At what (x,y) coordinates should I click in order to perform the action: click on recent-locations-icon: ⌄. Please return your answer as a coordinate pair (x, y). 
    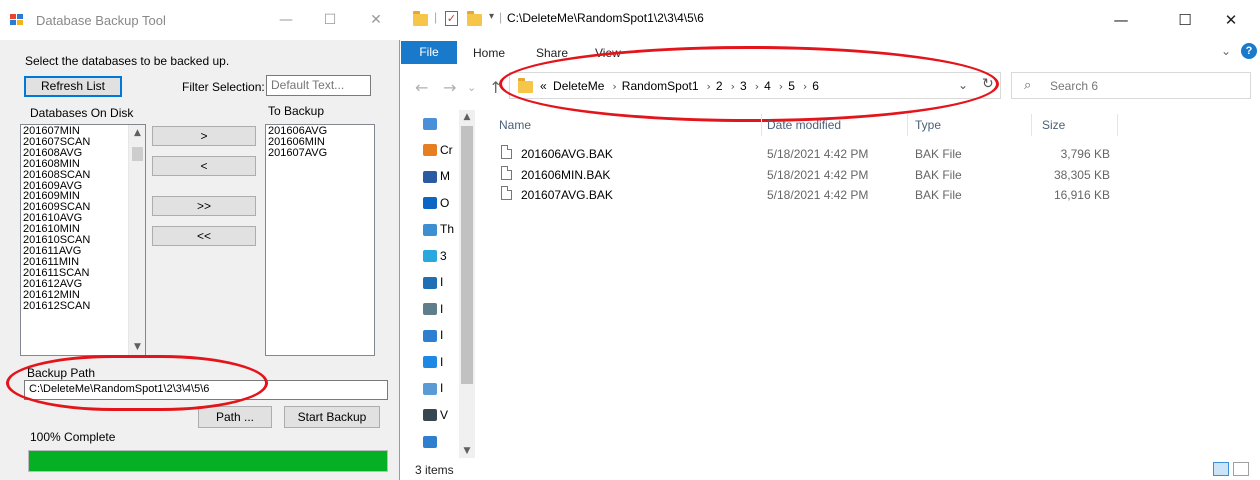
    Looking at the image, I should click on (471, 87).